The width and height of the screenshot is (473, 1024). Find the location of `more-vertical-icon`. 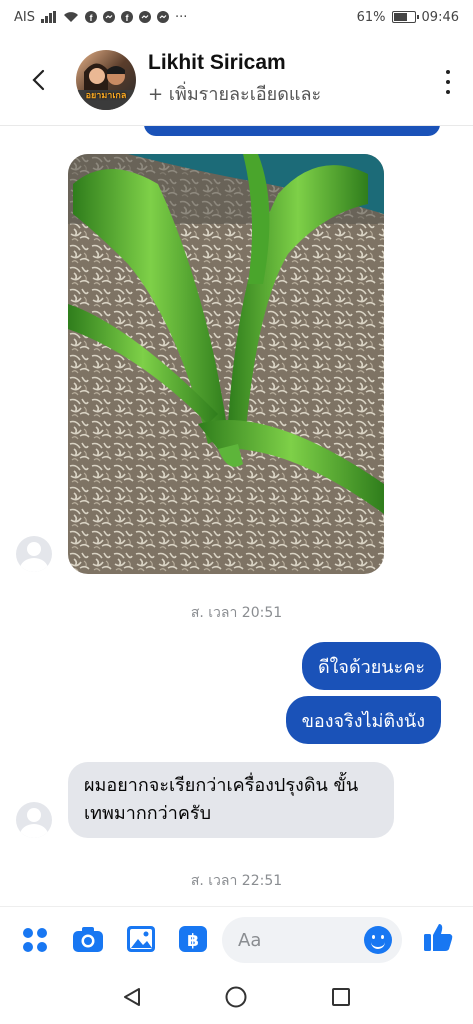

more-vertical-icon is located at coordinates (448, 72).